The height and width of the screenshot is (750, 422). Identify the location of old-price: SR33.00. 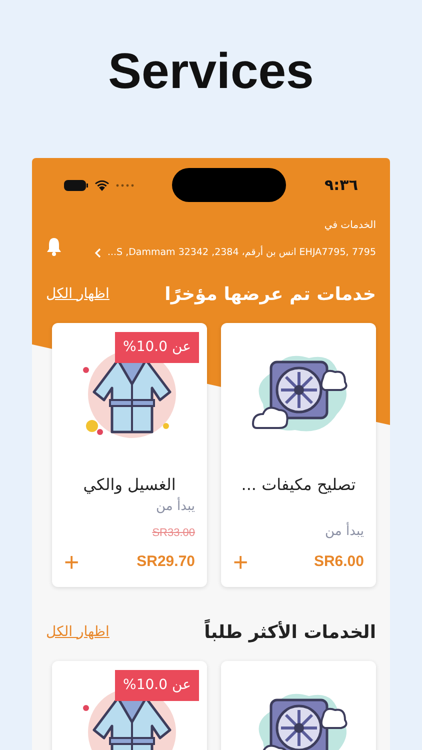
(173, 533).